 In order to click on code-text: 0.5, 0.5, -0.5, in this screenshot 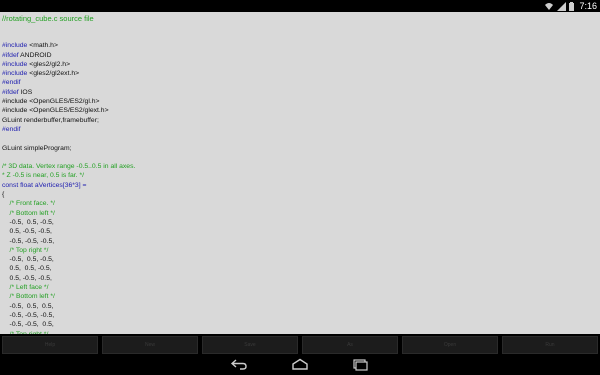, I will do `click(27, 269)`.